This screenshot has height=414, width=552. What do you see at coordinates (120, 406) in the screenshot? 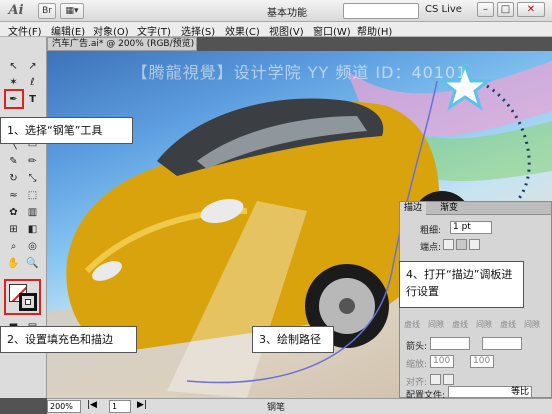
I see `page-number-field: 1` at bounding box center [120, 406].